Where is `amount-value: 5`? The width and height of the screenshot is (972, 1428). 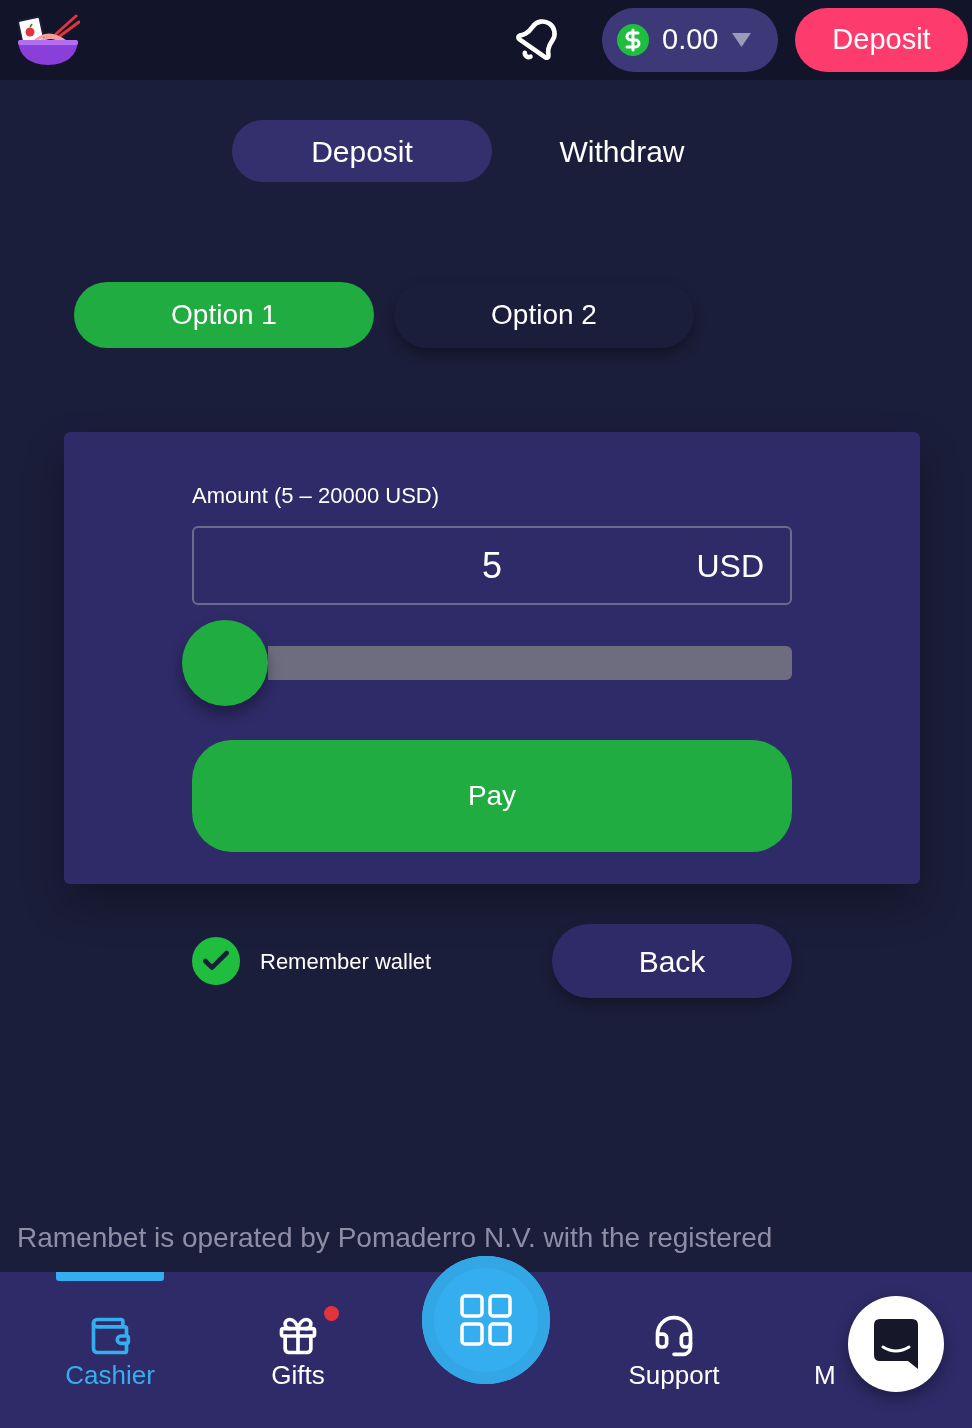 amount-value: 5 is located at coordinates (492, 565).